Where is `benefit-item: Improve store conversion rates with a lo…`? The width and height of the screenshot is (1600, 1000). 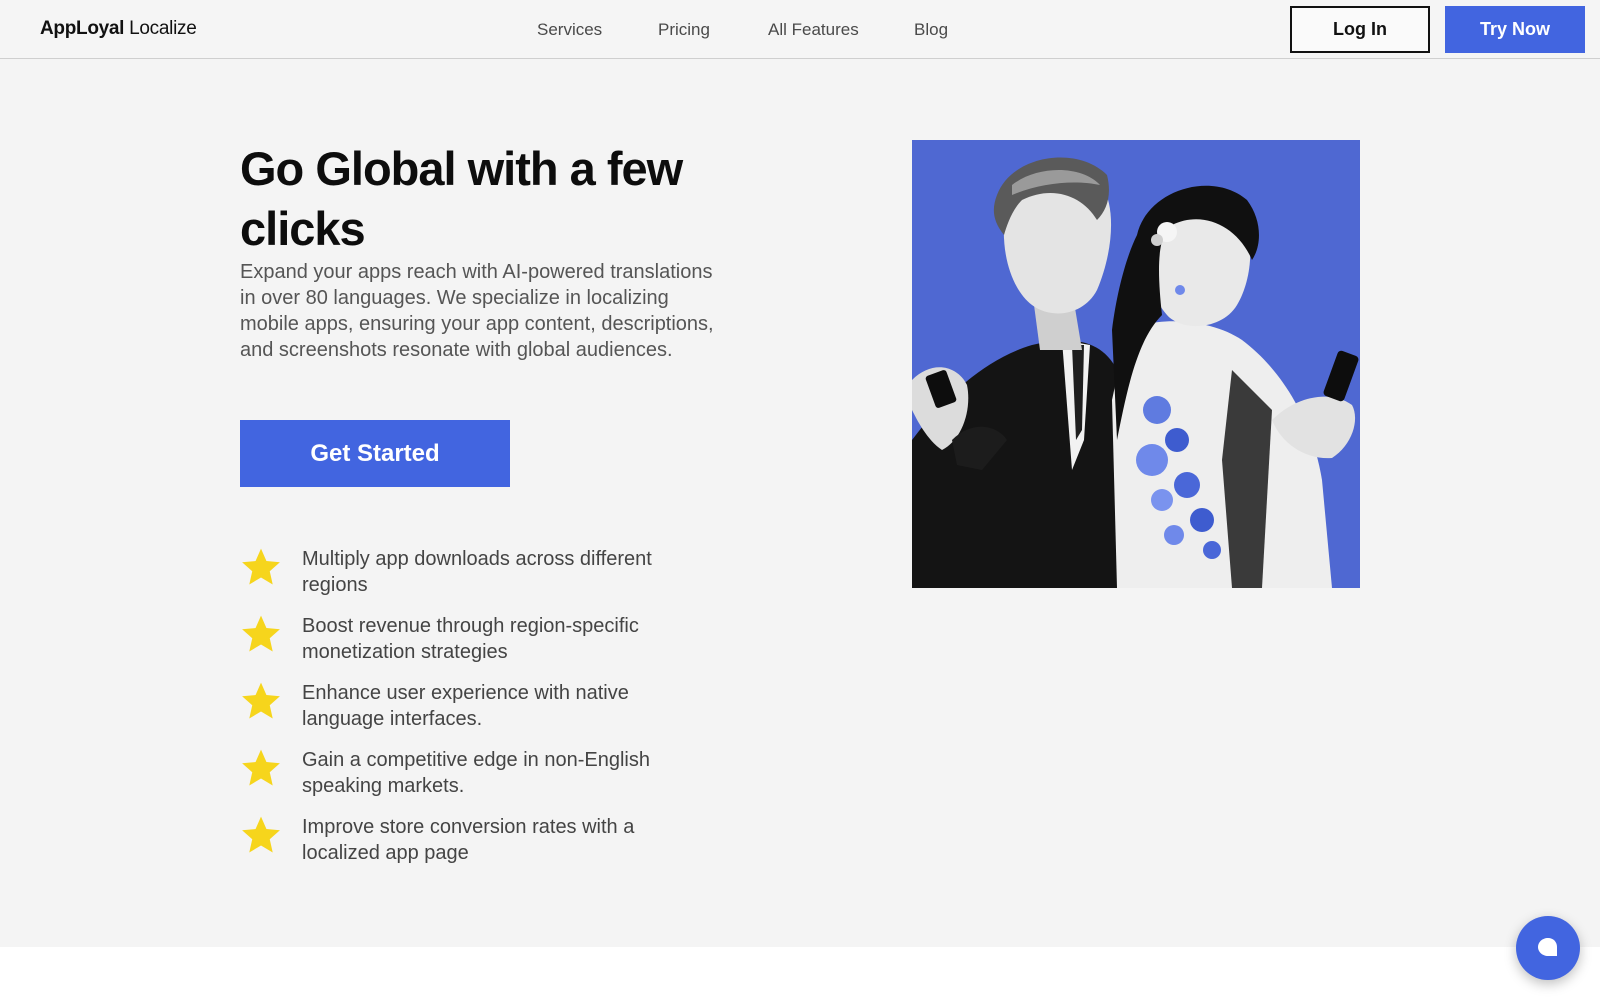 benefit-item: Improve store conversion rates with a lo… is located at coordinates (480, 847).